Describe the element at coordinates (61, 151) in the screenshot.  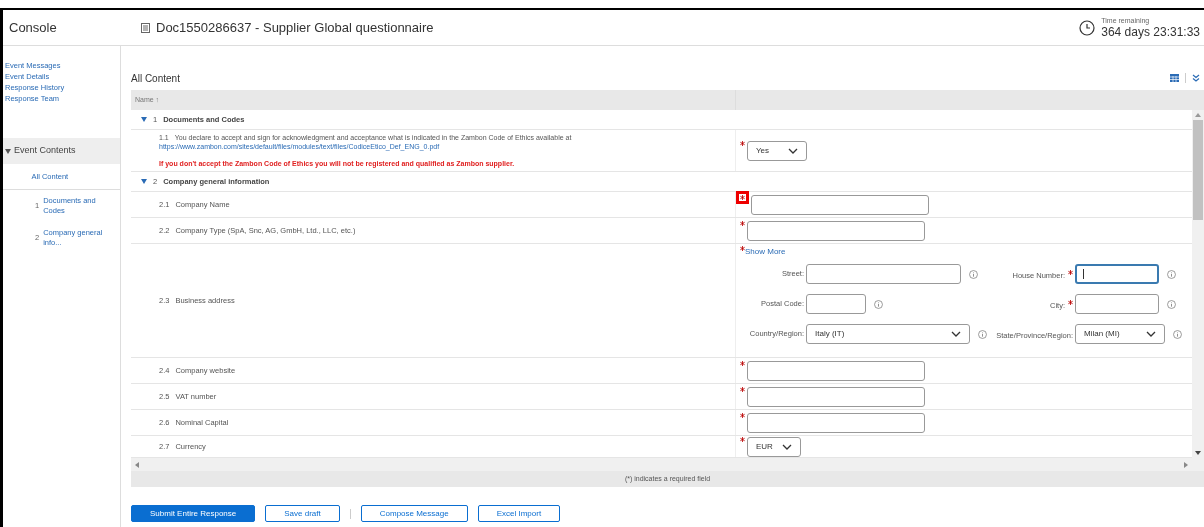
I see `event-contents-header: Event Contents` at that location.